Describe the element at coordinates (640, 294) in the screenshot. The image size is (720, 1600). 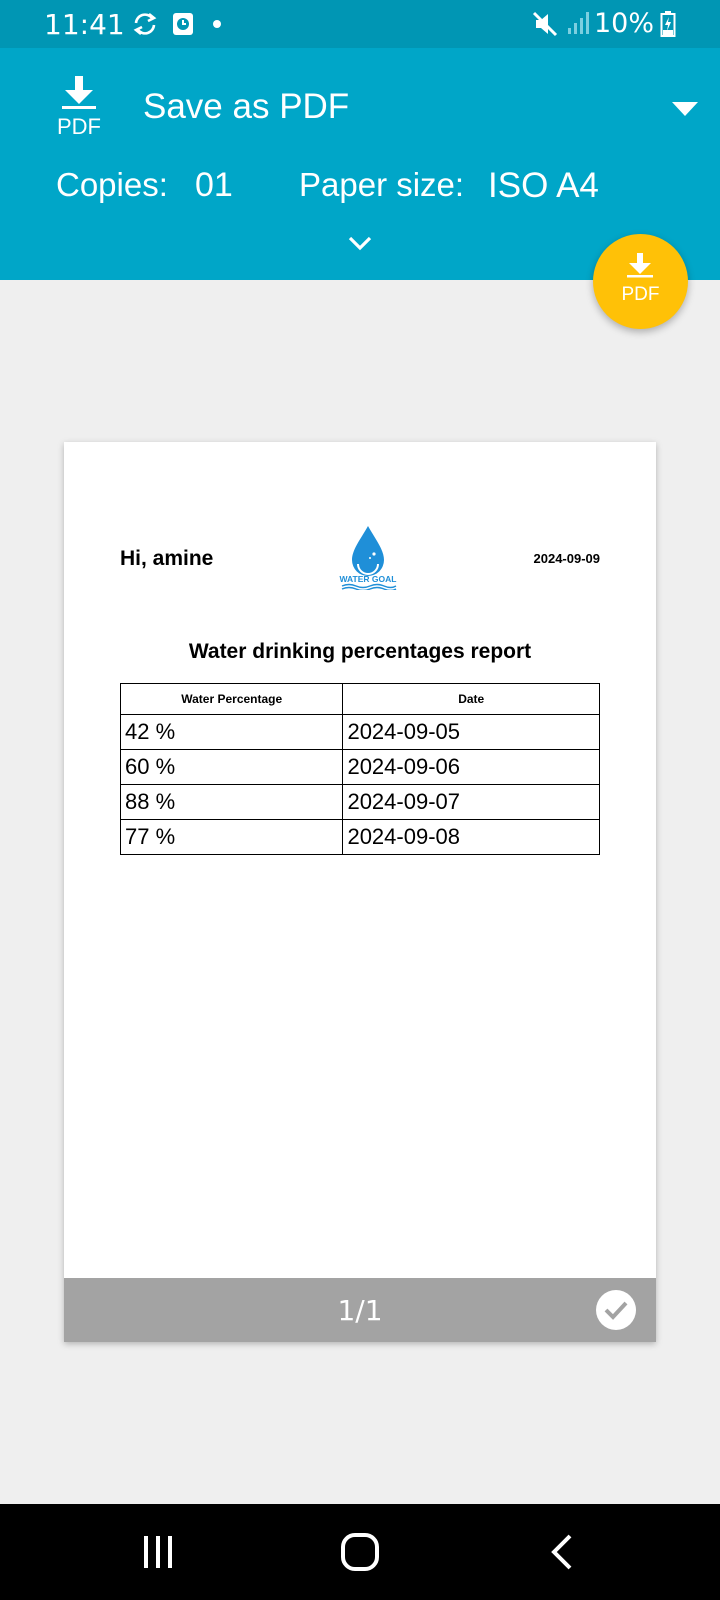
I see `fab-label: PDF` at that location.